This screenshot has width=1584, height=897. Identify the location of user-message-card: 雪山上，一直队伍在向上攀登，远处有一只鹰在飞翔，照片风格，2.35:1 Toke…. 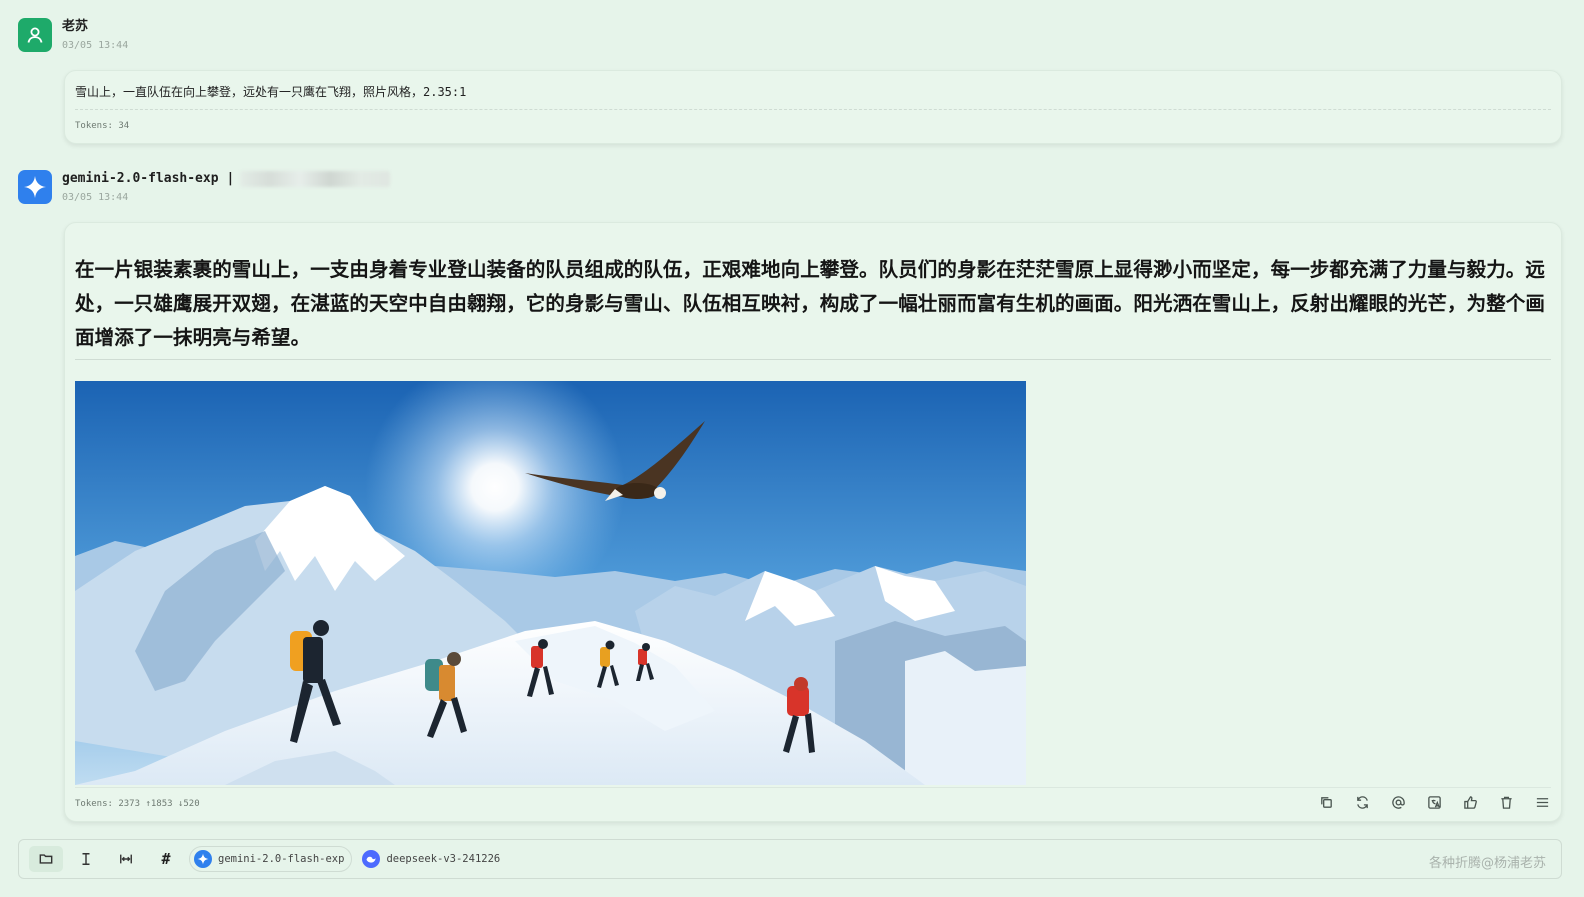
(813, 107).